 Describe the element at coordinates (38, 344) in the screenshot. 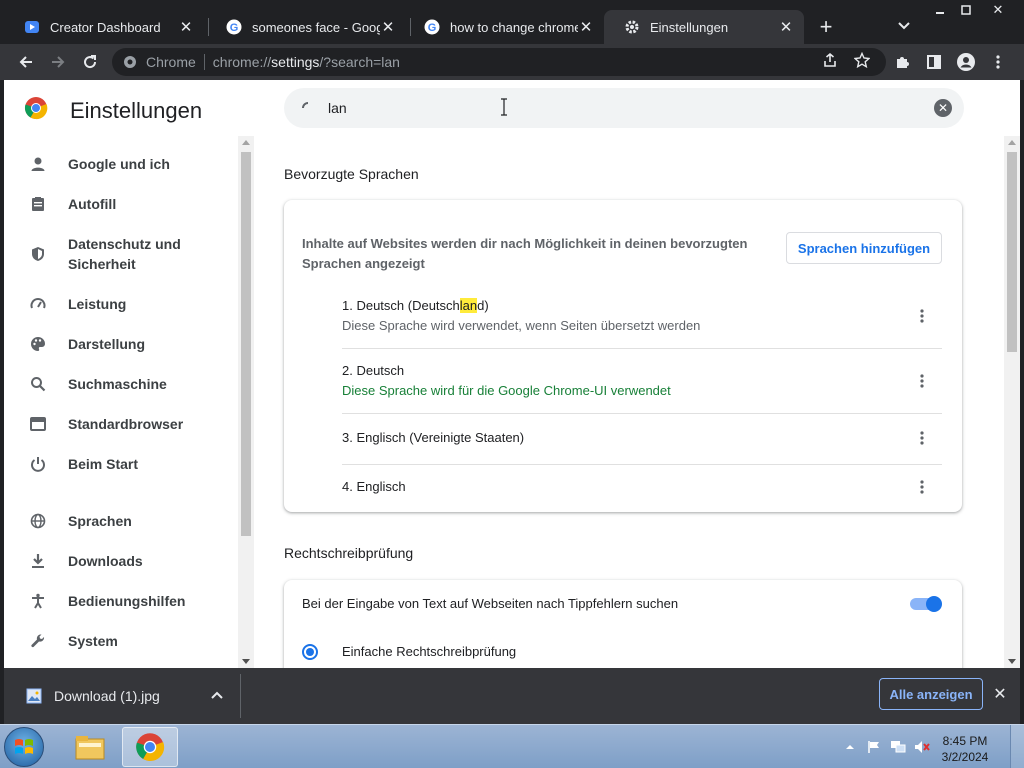

I see `palette-icon` at that location.